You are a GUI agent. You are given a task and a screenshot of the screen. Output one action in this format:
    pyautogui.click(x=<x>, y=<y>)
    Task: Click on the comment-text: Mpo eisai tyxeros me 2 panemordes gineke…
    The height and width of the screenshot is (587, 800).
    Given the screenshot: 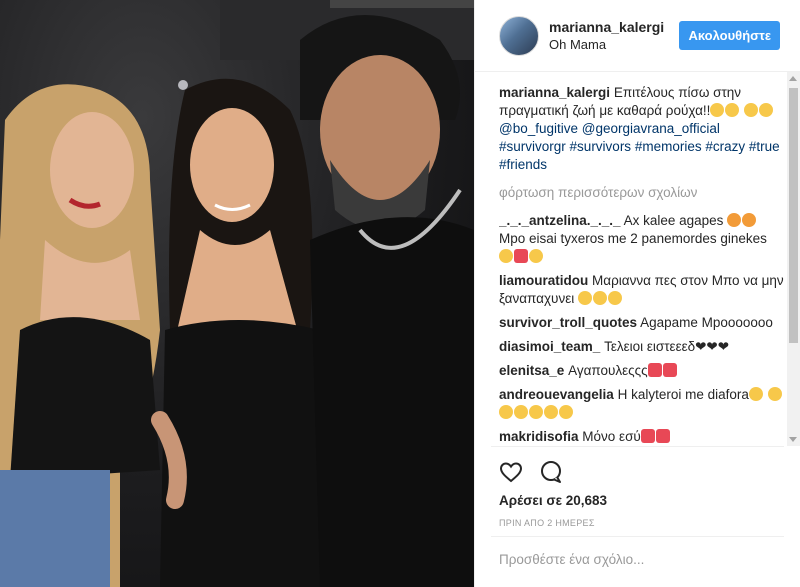 What is the action you would take?
    pyautogui.click(x=633, y=238)
    